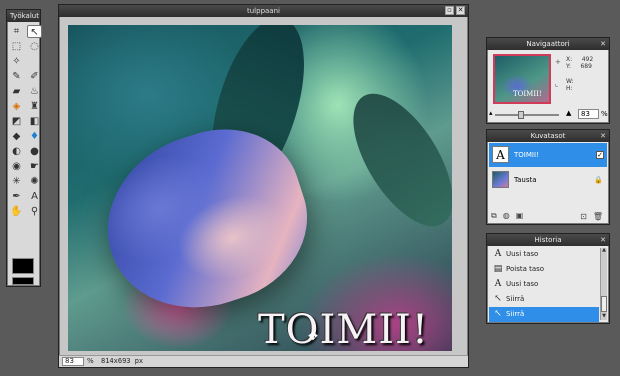  What do you see at coordinates (460, 10) in the screenshot?
I see `close-button: ✕` at bounding box center [460, 10].